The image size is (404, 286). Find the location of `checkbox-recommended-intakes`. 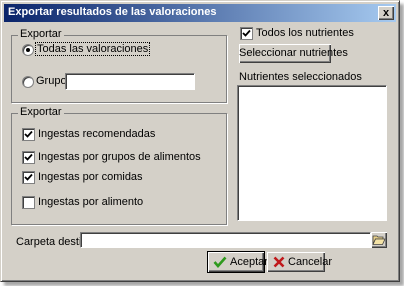

checkbox-recommended-intakes is located at coordinates (28, 134).